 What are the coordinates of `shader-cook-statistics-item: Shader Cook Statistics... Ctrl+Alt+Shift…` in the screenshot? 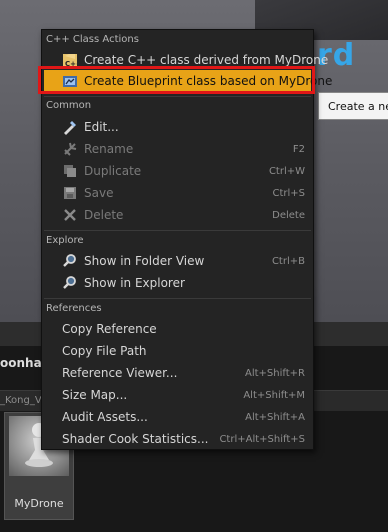 It's located at (177, 439).